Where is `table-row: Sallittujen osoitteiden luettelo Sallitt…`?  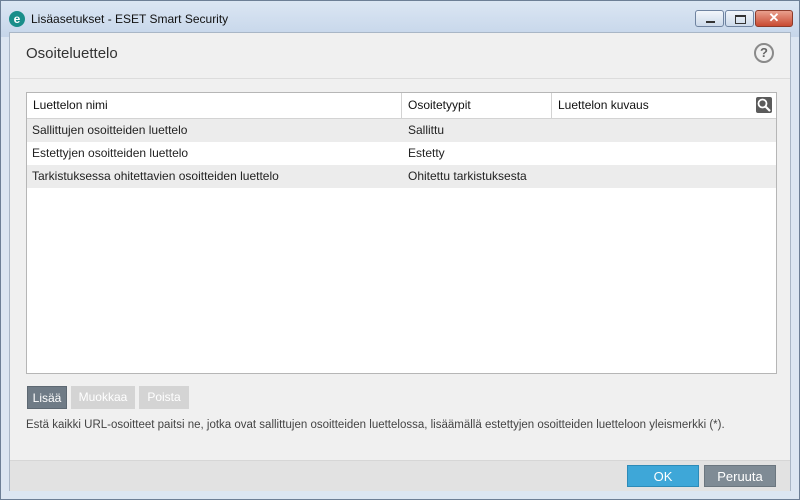
table-row: Sallittujen osoitteiden luettelo Sallitt… is located at coordinates (401, 130).